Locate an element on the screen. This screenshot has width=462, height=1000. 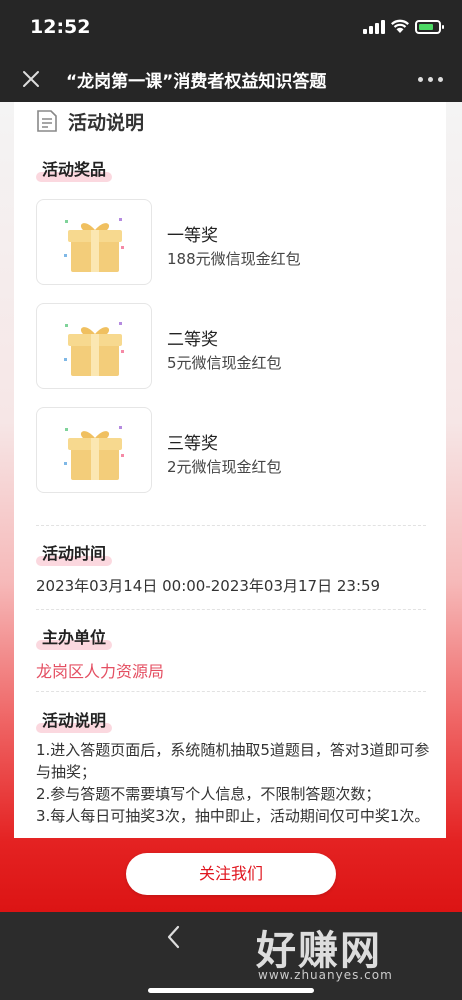
prize-desc: 5元微信现金红包 is located at coordinates (224, 363).